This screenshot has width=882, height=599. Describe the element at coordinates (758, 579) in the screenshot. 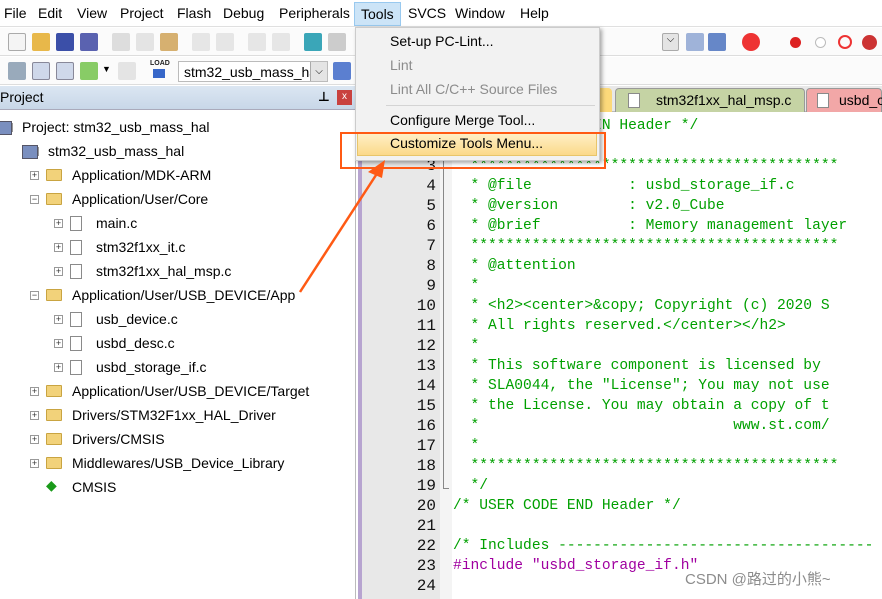

I see `watermark: CSDN @路过的小熊~` at that location.